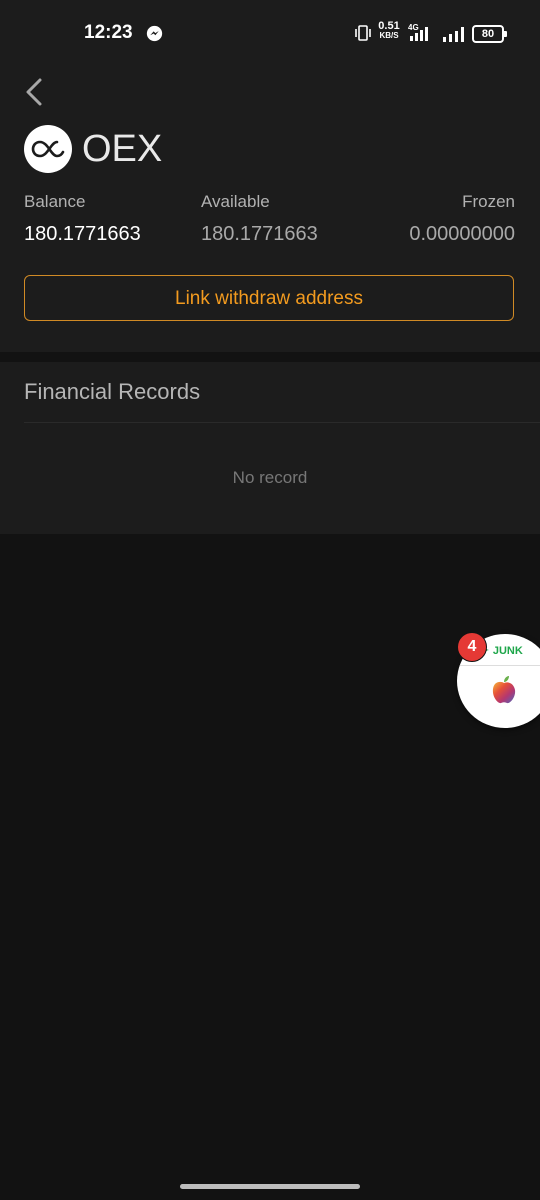 The image size is (540, 1200). I want to click on bubble-divider, so click(498, 665).